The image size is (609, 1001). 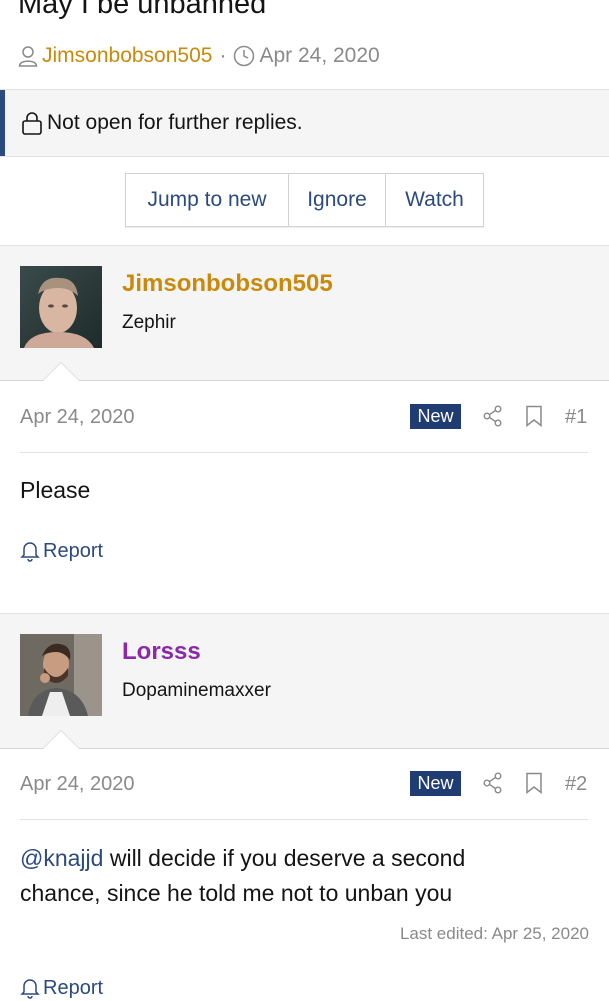 What do you see at coordinates (434, 200) in the screenshot?
I see `watch-button: Watch` at bounding box center [434, 200].